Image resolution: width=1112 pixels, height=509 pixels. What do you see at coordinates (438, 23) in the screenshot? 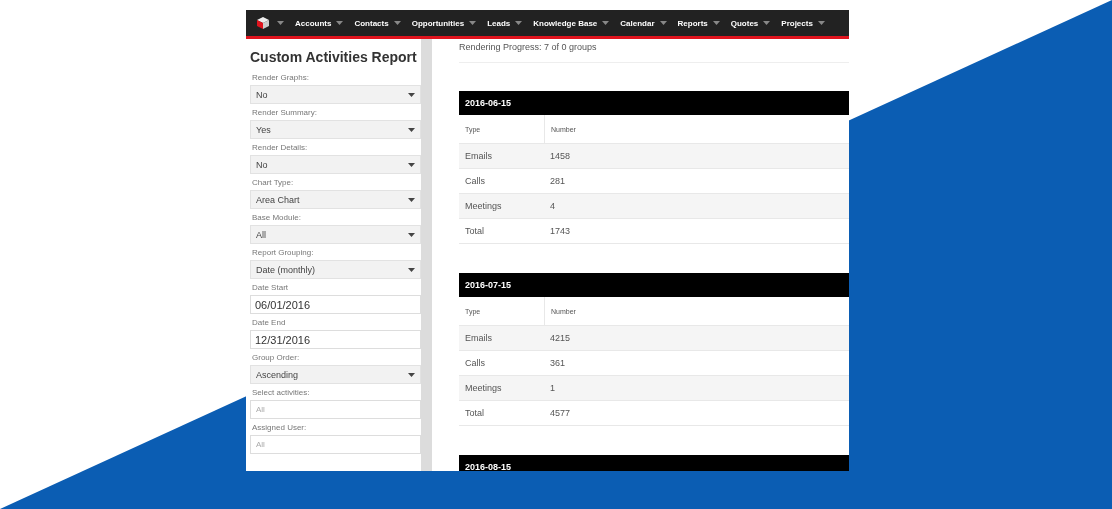
I see `nav-link: Opportunities` at bounding box center [438, 23].